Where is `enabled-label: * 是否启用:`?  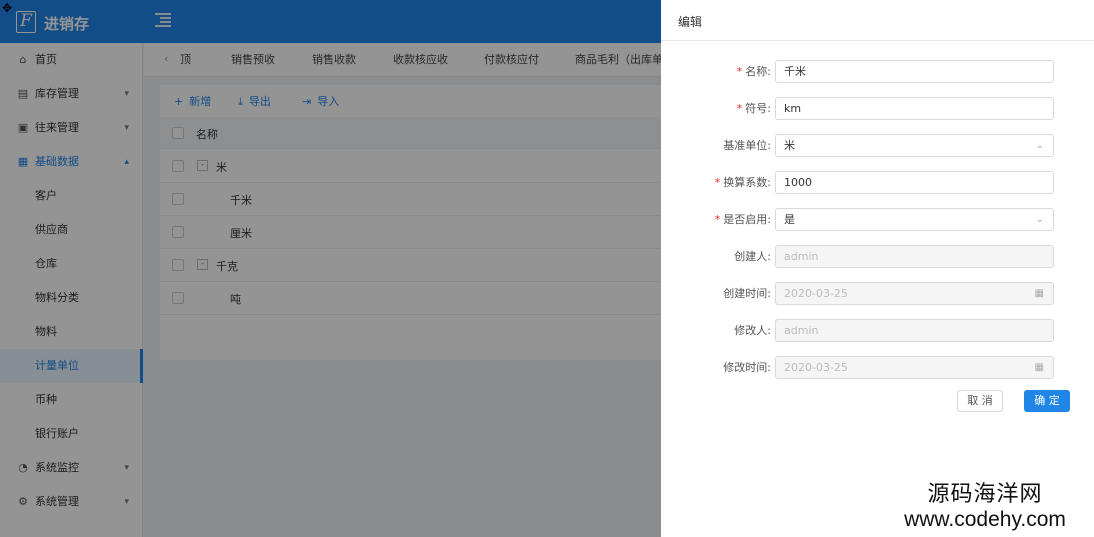
enabled-label: * 是否启用: is located at coordinates (742, 219).